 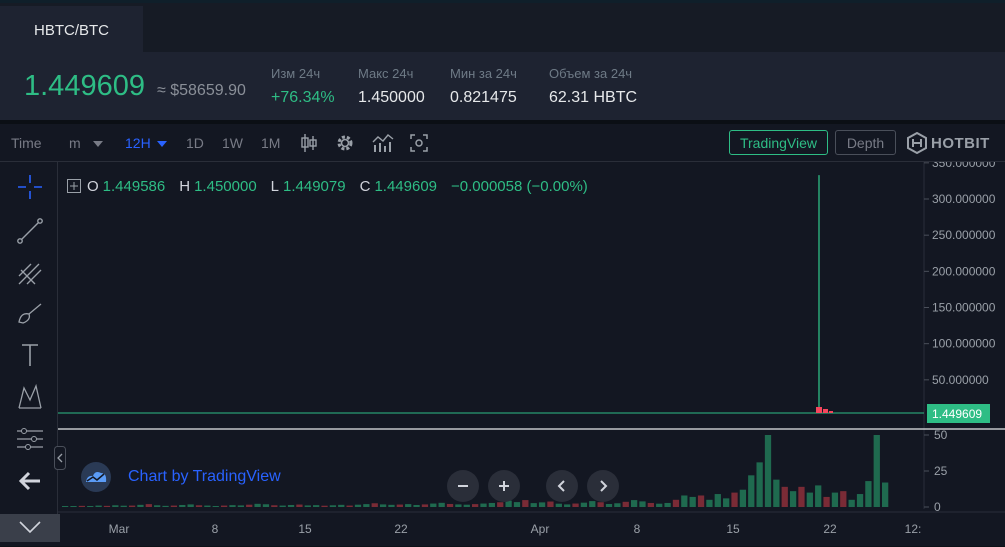 I want to click on interval-1m: 1M, so click(x=270, y=143).